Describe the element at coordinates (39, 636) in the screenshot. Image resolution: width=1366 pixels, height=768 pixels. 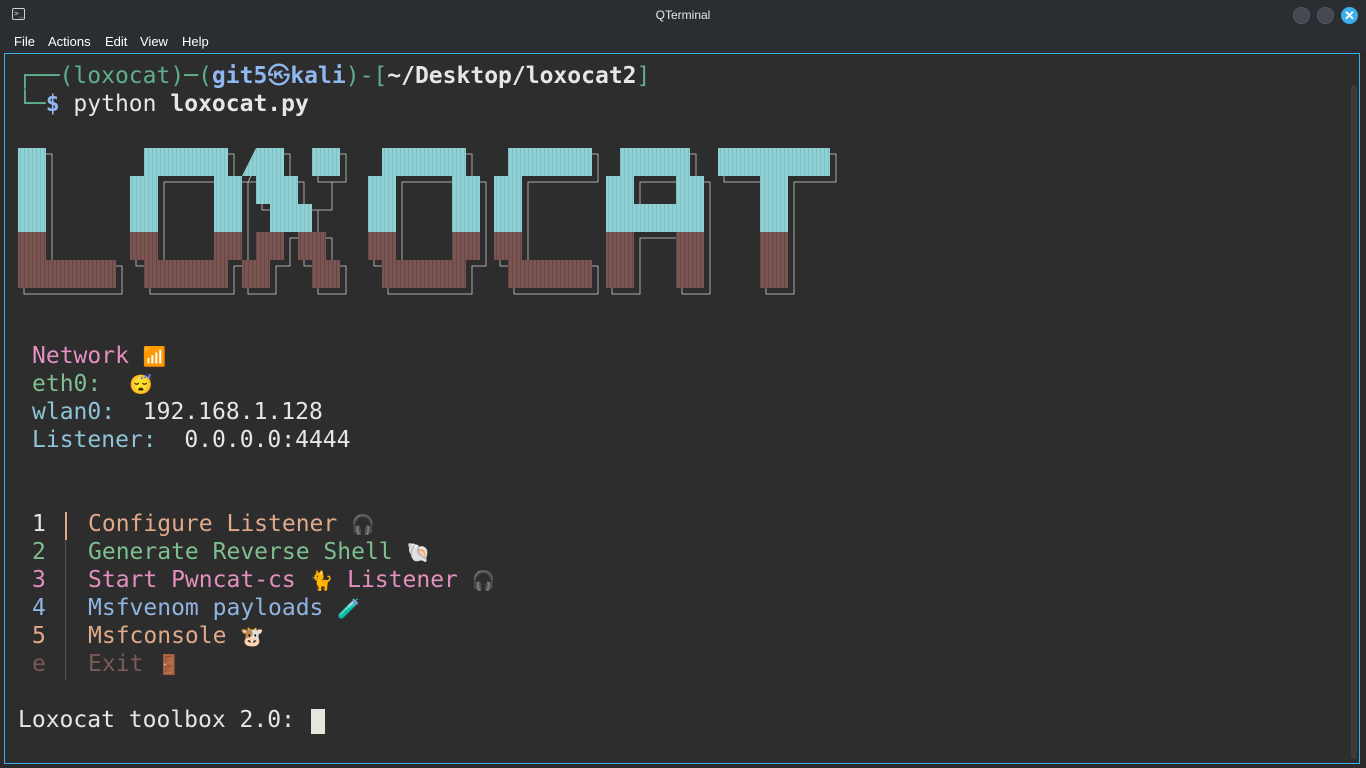
I see `menu-option-5: 5` at that location.